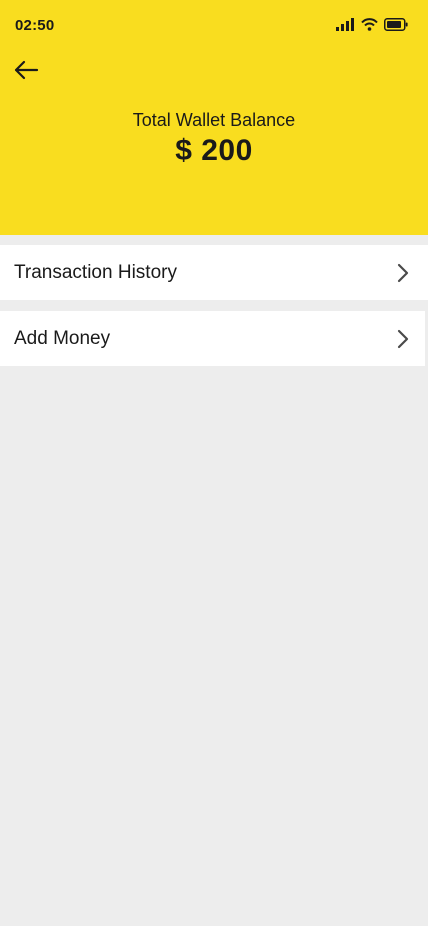 The image size is (428, 926). I want to click on arrow-left-icon, so click(26, 72).